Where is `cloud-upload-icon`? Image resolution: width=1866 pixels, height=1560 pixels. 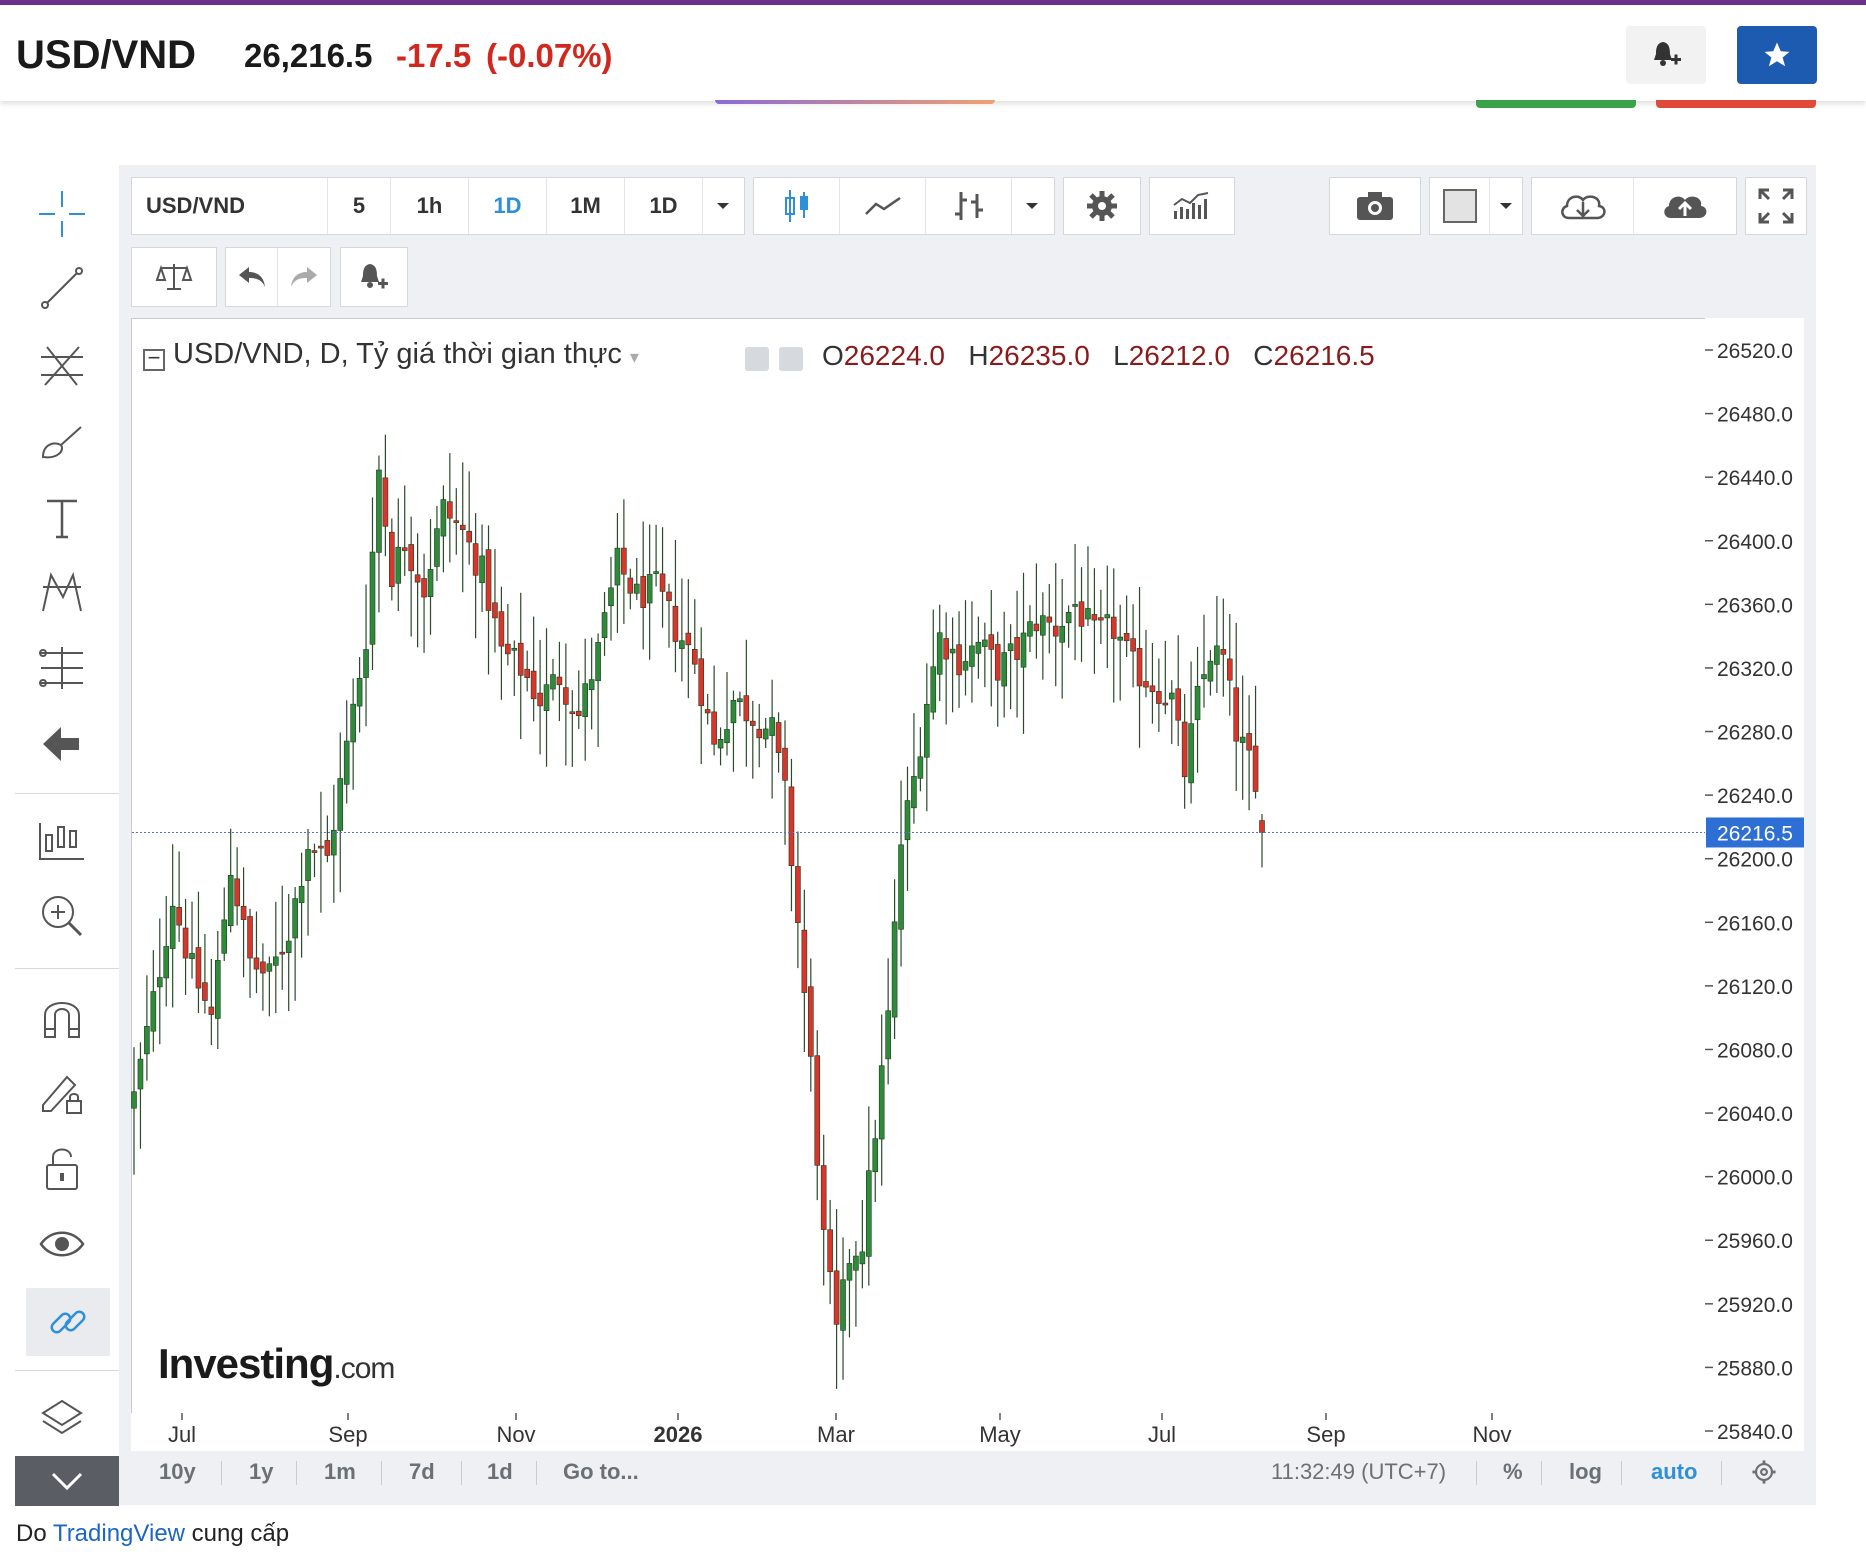
cloud-upload-icon is located at coordinates (1685, 207).